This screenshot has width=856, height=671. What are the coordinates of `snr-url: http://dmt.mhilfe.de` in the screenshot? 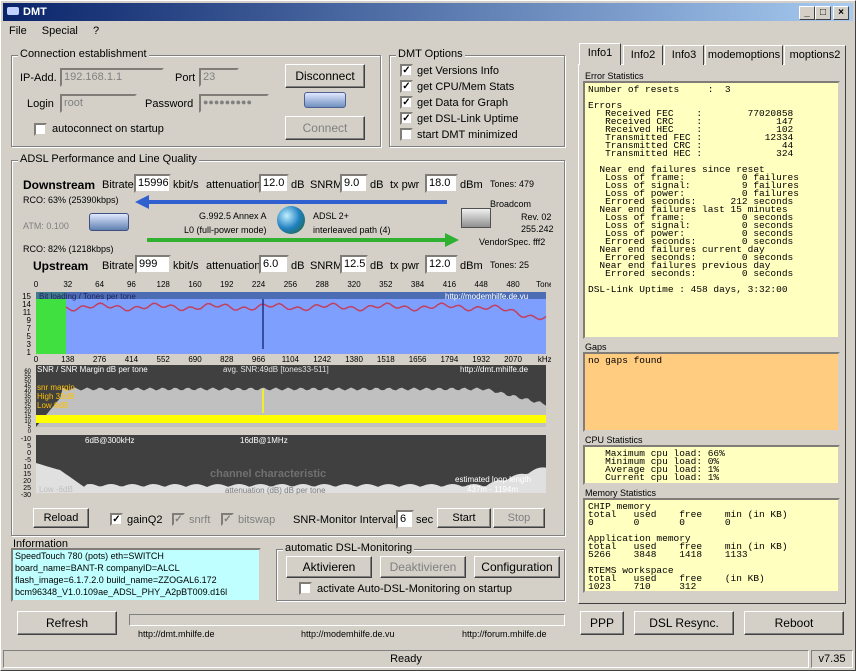 It's located at (494, 369).